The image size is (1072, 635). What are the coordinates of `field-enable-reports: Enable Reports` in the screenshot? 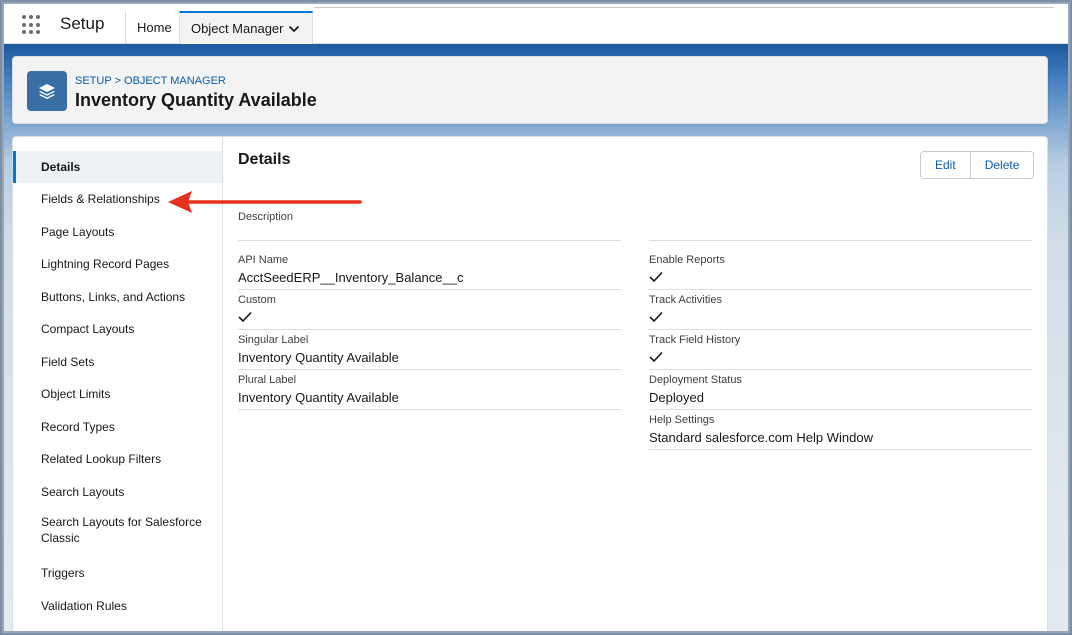 It's located at (840, 270).